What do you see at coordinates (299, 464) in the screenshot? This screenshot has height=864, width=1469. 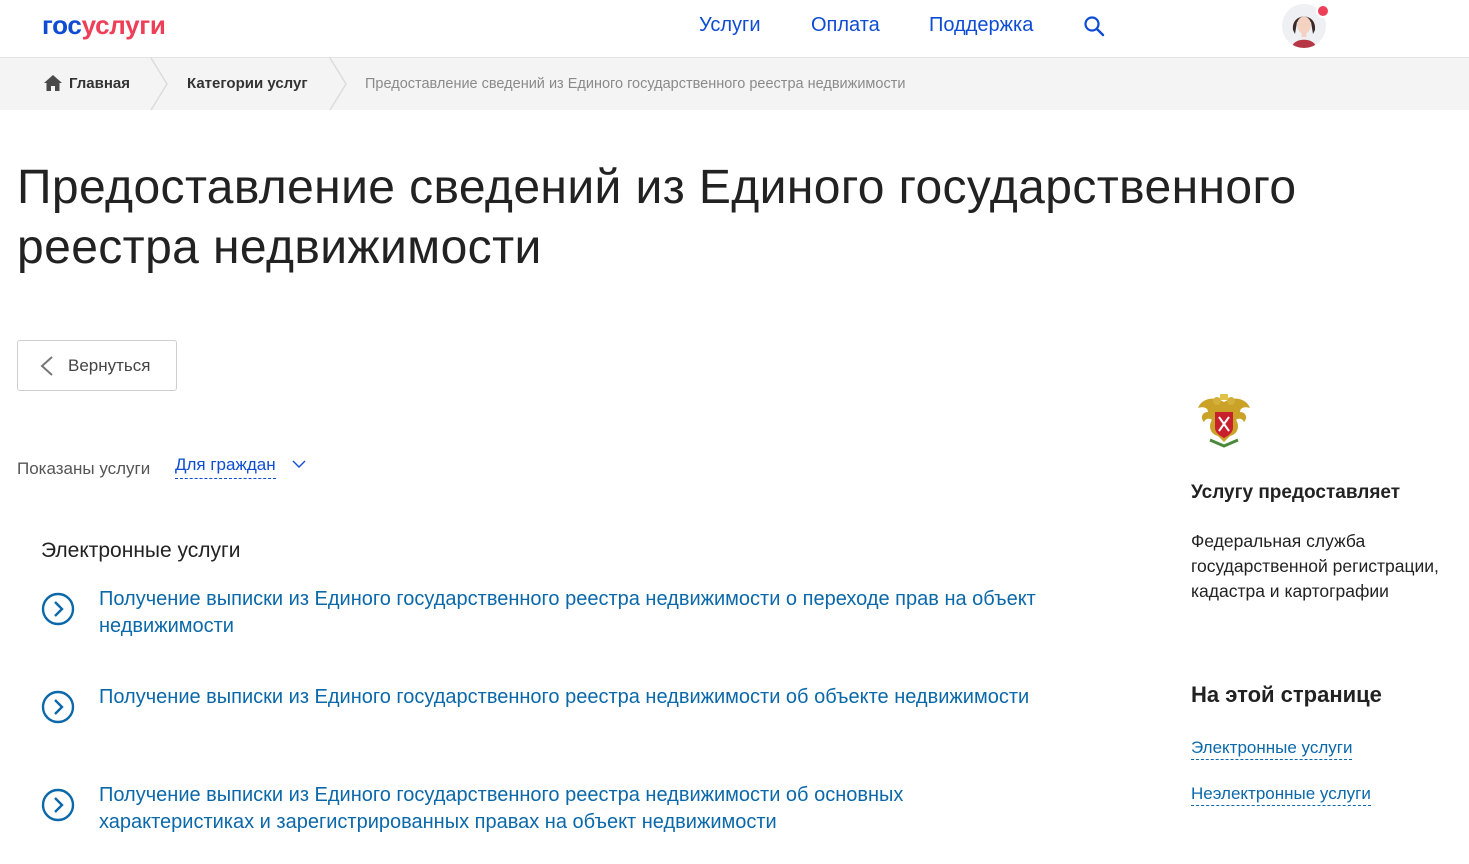 I see `chevron-down-icon` at bounding box center [299, 464].